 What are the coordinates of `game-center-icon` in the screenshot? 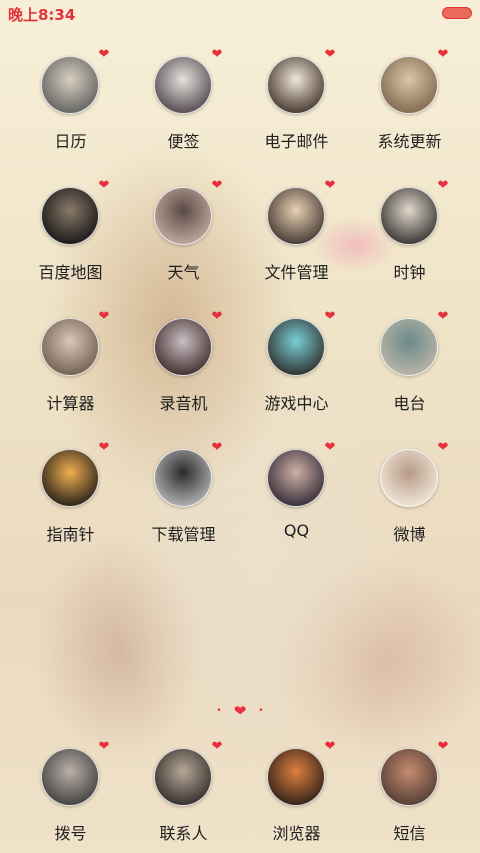 It's located at (296, 347).